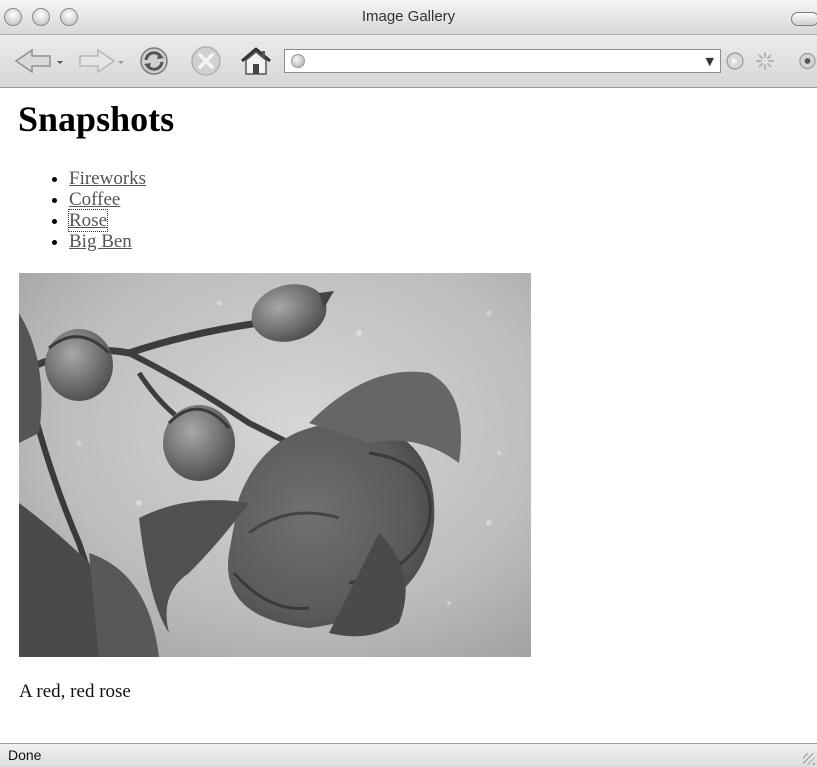  I want to click on activity-throbber, so click(765, 61).